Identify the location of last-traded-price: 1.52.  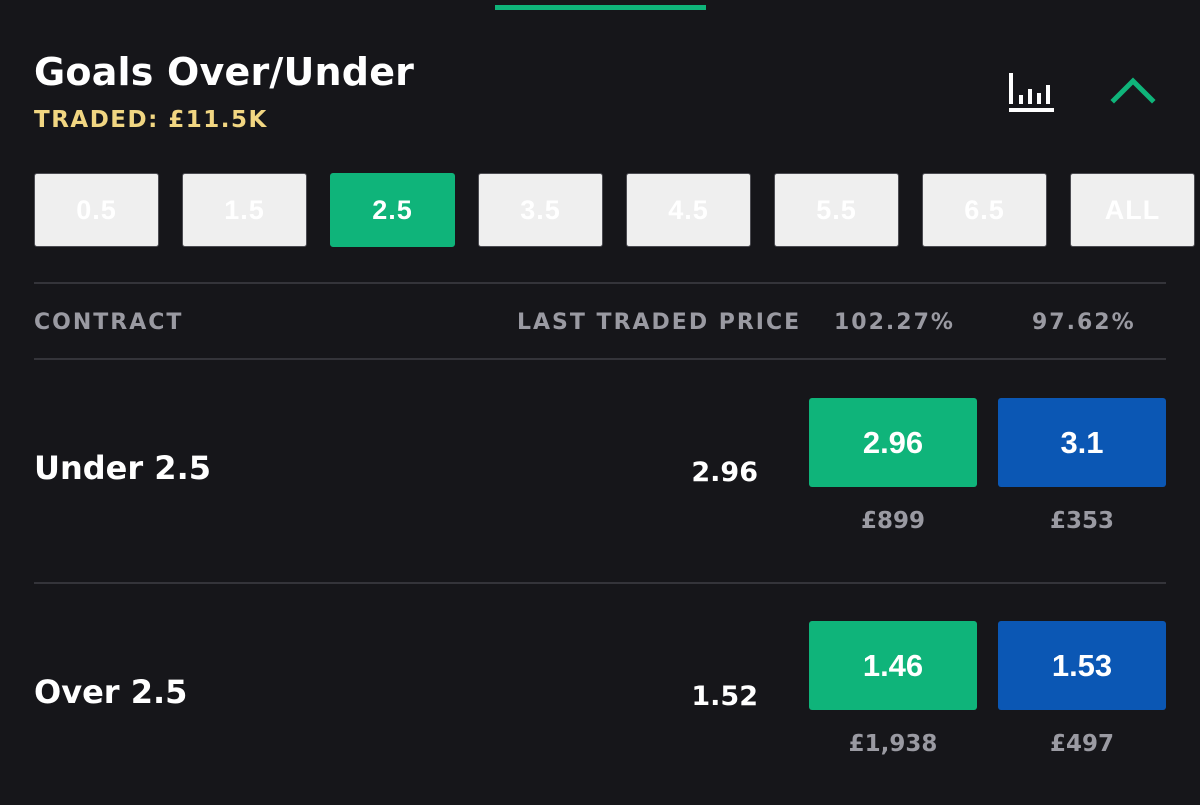
(724, 696).